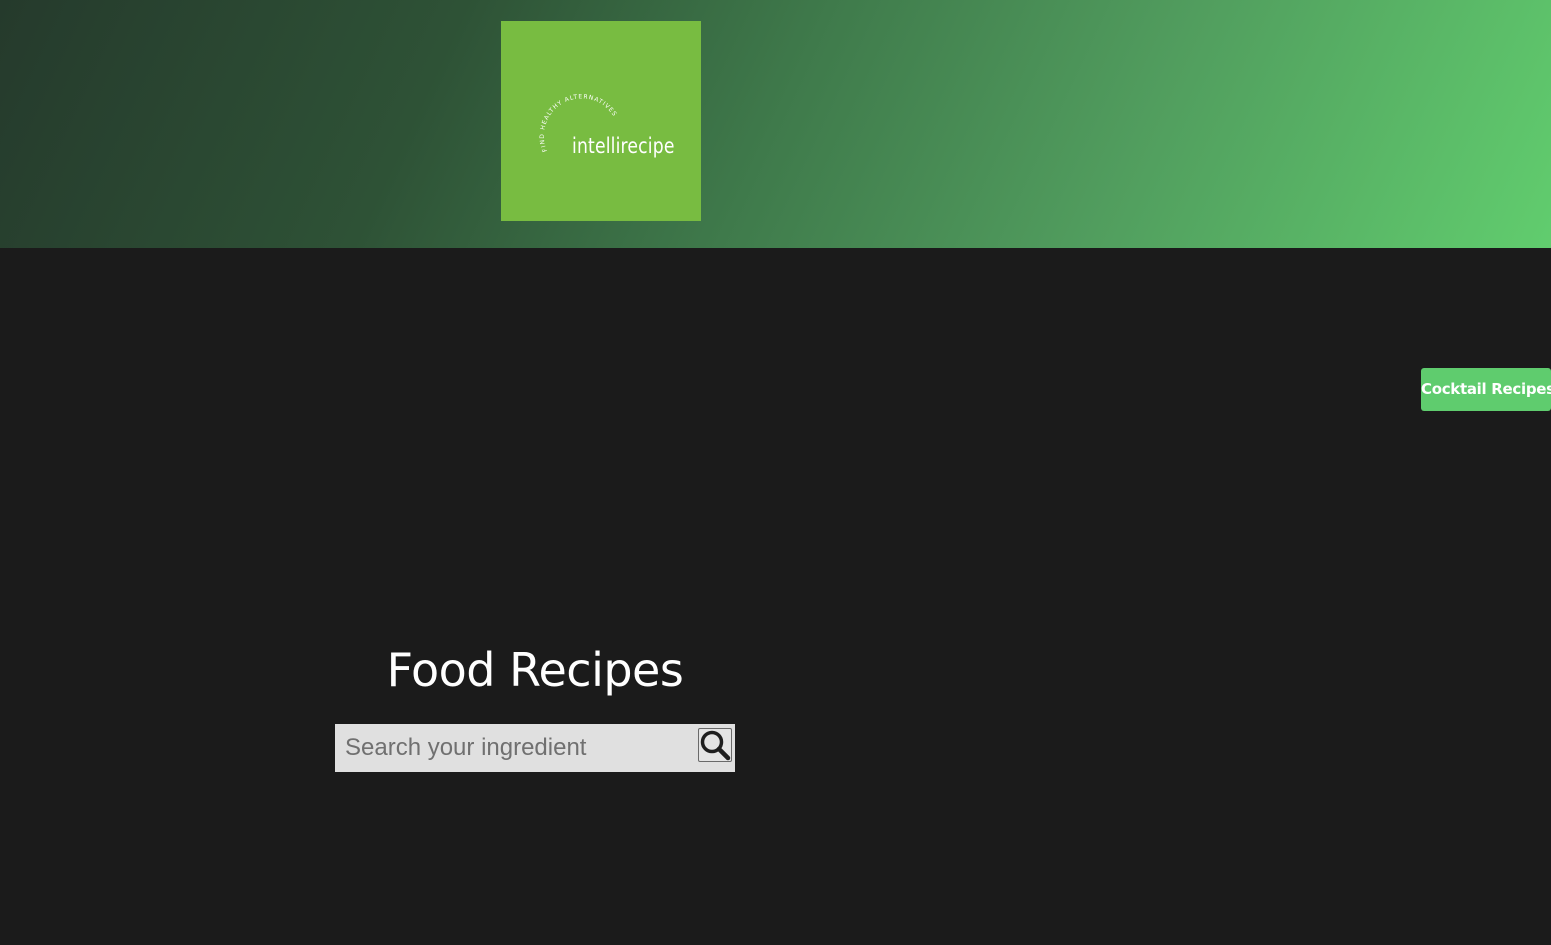  What do you see at coordinates (535, 670) in the screenshot?
I see `page-title: Food Recipes` at bounding box center [535, 670].